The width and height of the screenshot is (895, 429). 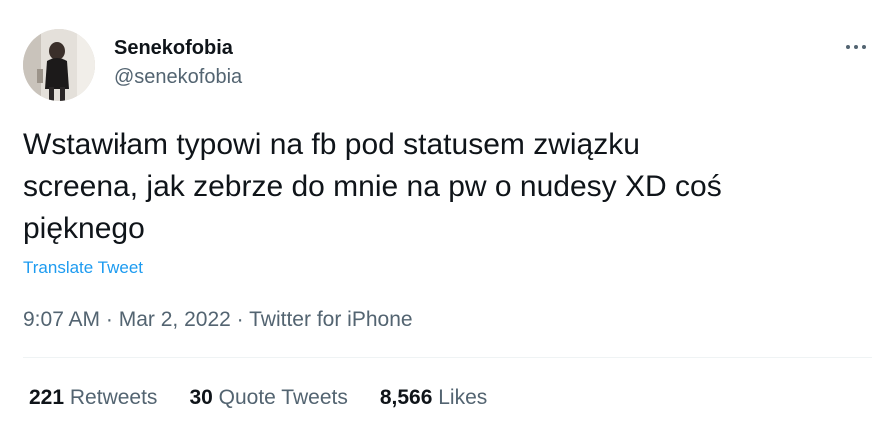 I want to click on tweet-stats: 221 Retweets 30 Quote Tweets 8,566 Likes, so click(x=274, y=398).